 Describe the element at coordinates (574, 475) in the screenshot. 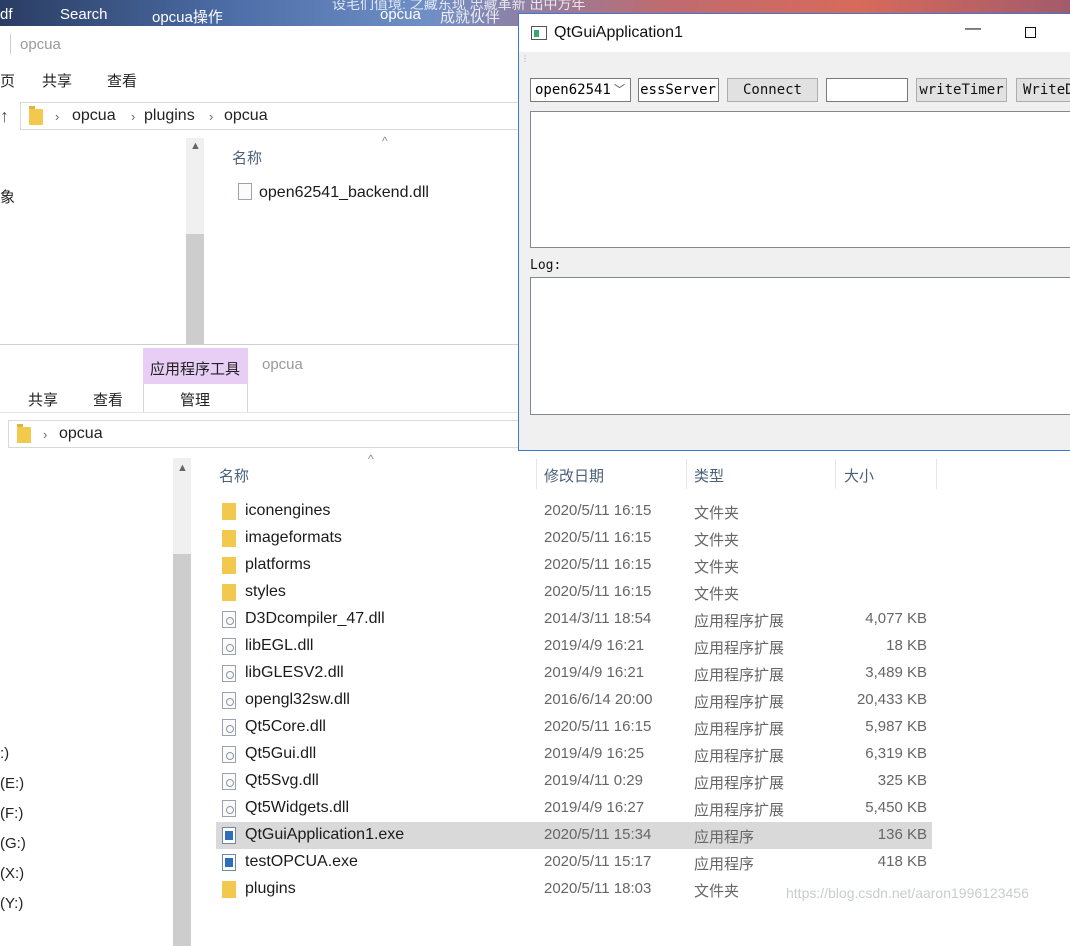

I see `column-header-date: 修改日期` at that location.